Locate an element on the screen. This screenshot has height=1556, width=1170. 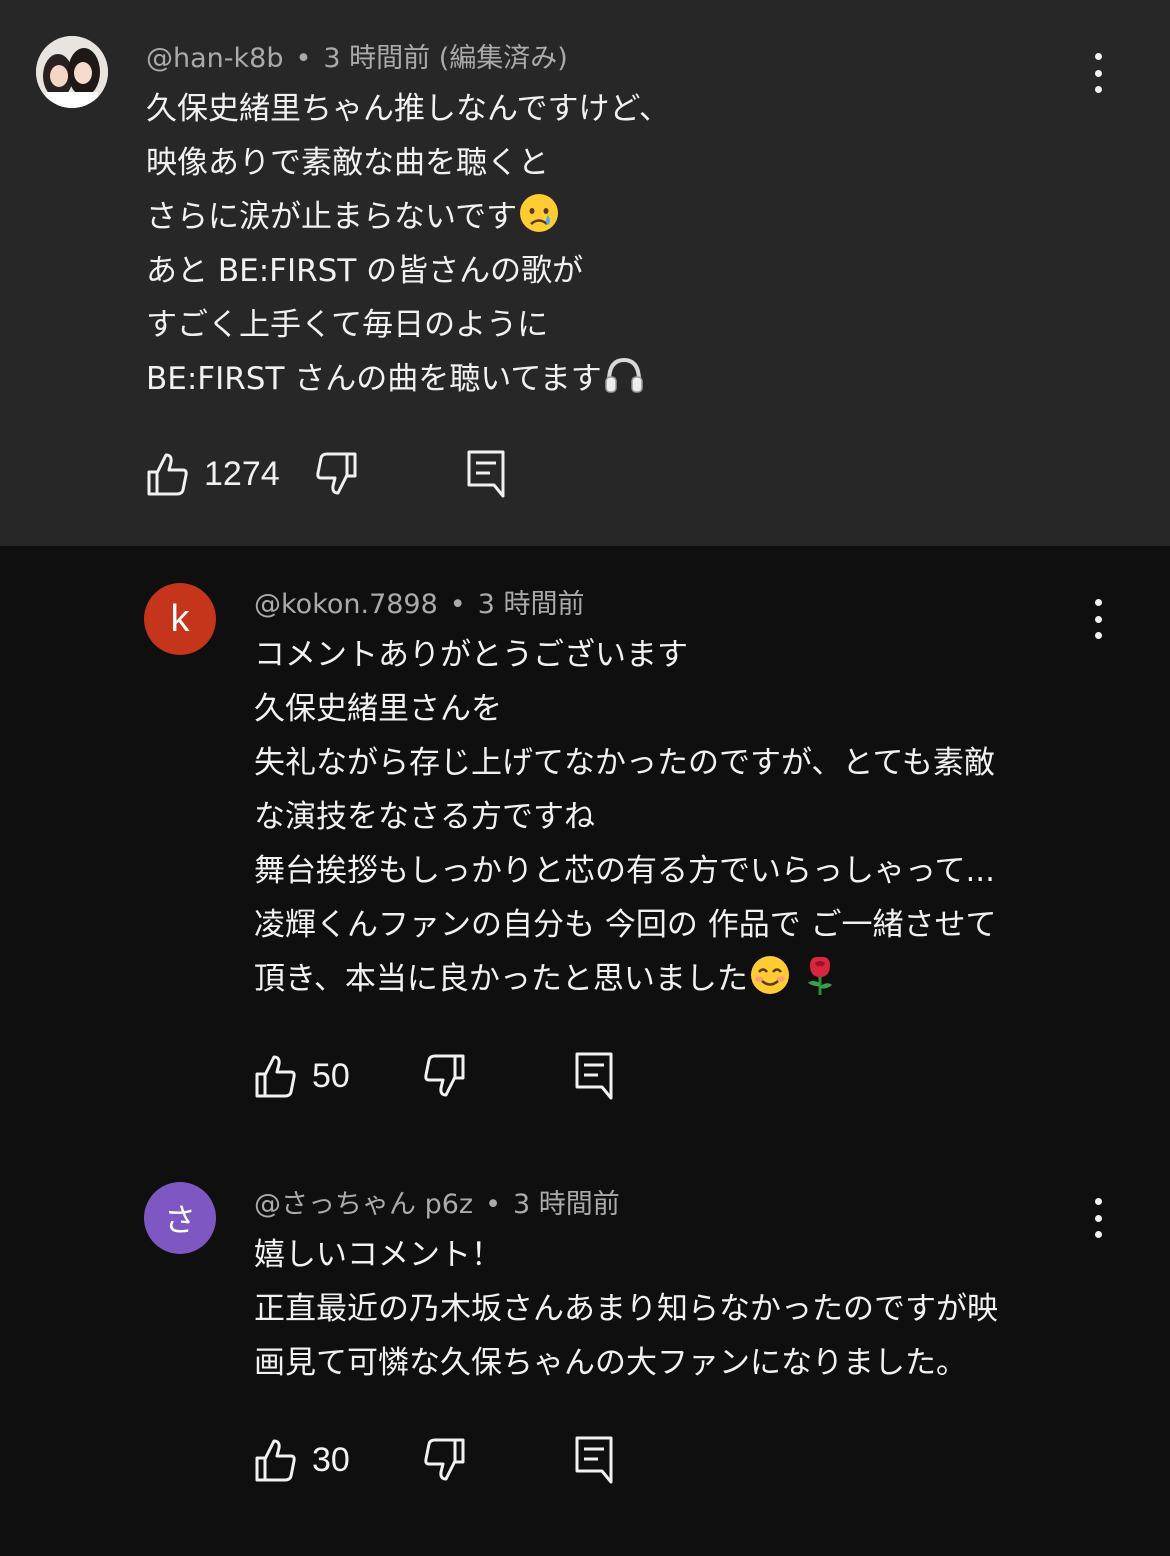
like-count: 50 is located at coordinates (331, 1076).